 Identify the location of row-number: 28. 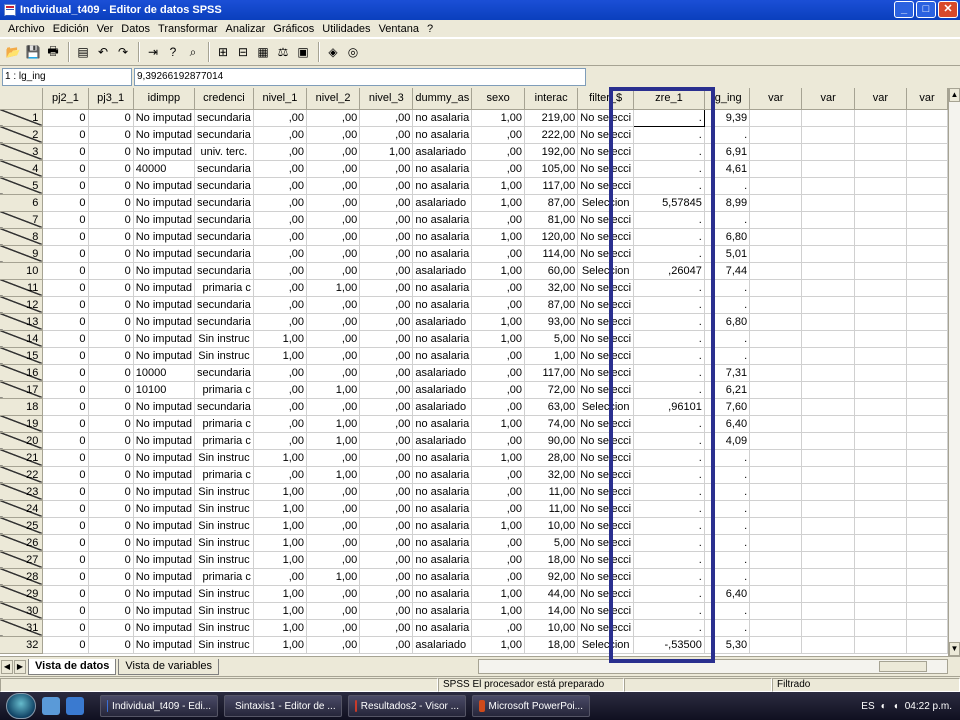
(22, 577).